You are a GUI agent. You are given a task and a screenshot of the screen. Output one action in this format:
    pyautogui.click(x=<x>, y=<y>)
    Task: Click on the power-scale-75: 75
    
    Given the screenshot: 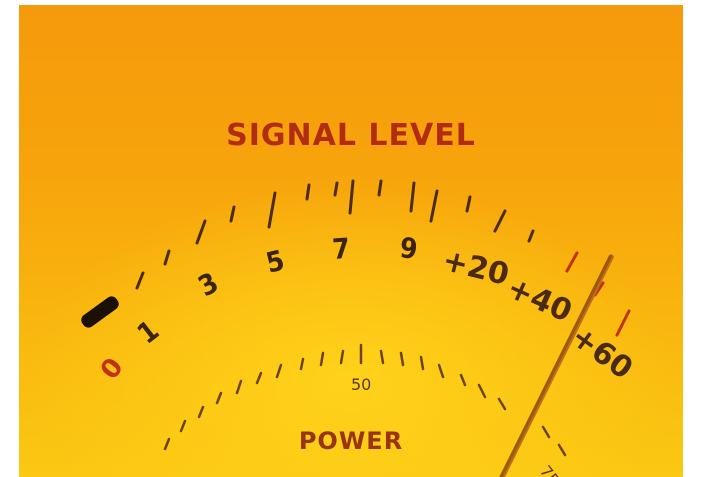 What is the action you would take?
    pyautogui.click(x=550, y=469)
    